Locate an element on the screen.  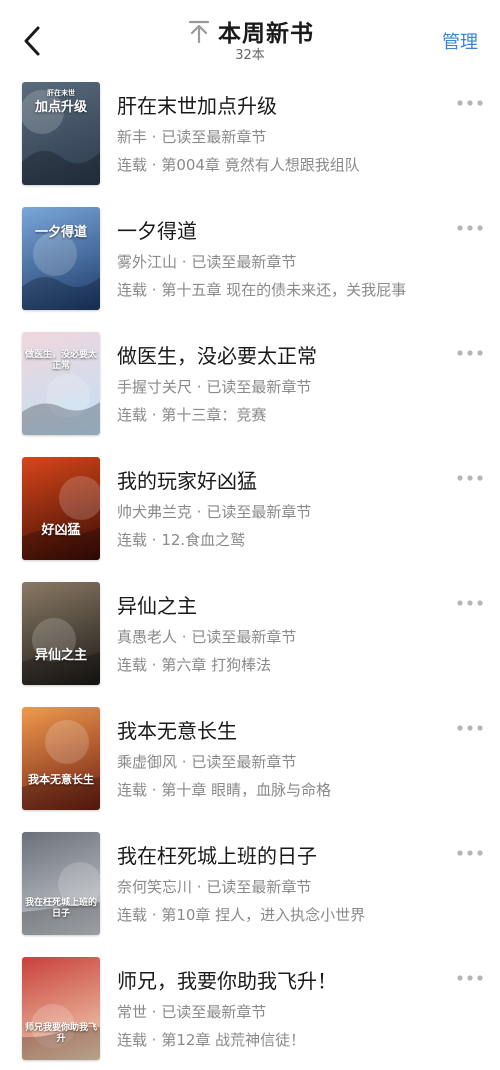
chapter-name: 第10章 捏人，进入执念小世界 is located at coordinates (263, 915).